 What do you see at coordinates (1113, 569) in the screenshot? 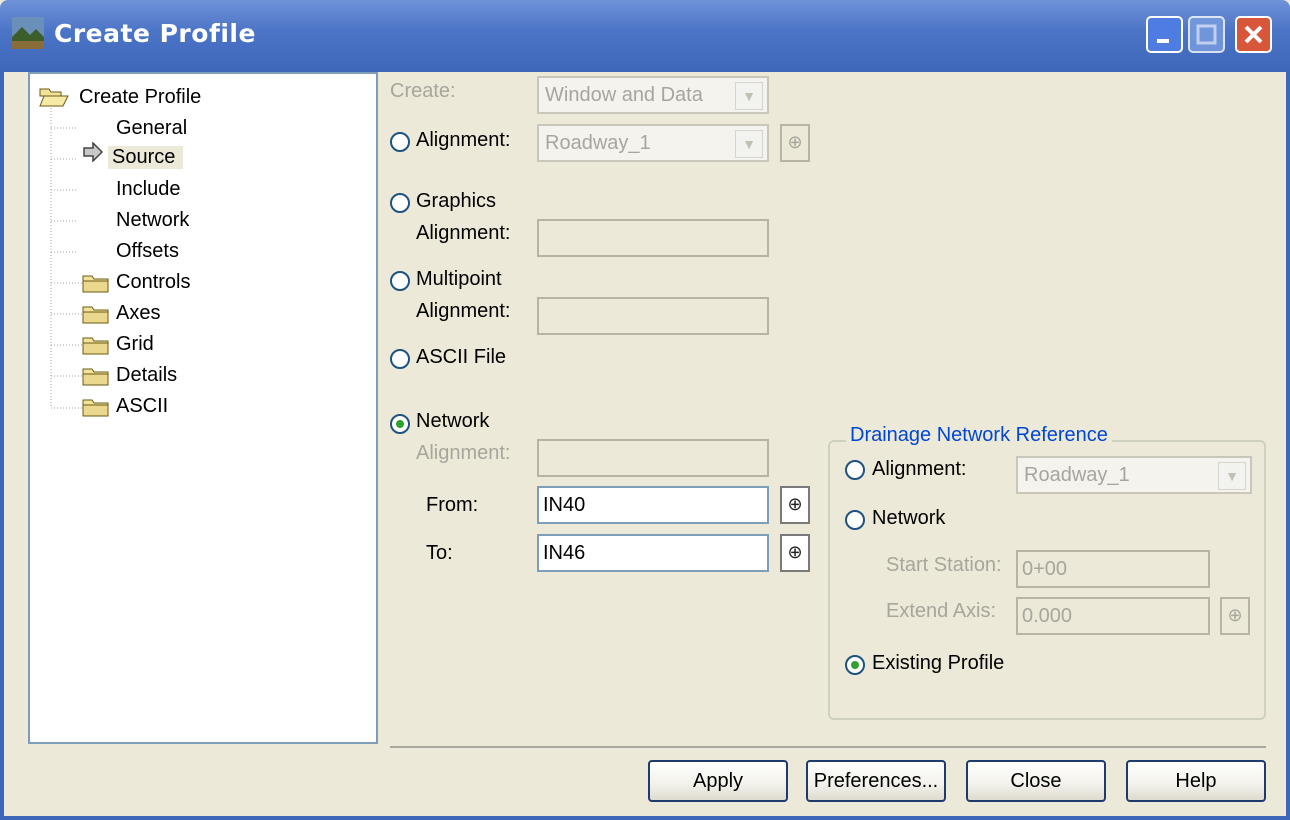
I see `start-station-input: 0+00` at bounding box center [1113, 569].